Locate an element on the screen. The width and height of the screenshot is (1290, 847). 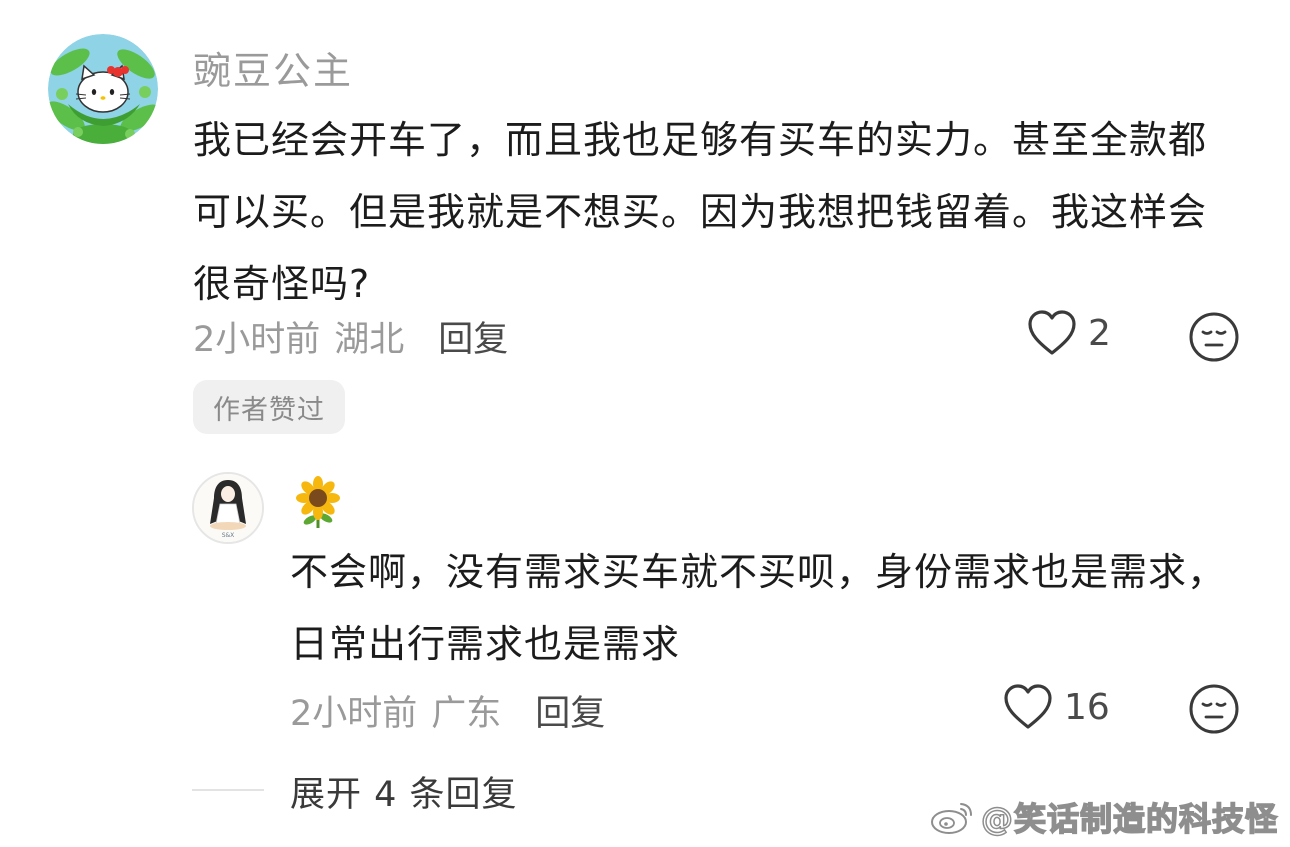
replier-name-sunflower is located at coordinates (318, 502).